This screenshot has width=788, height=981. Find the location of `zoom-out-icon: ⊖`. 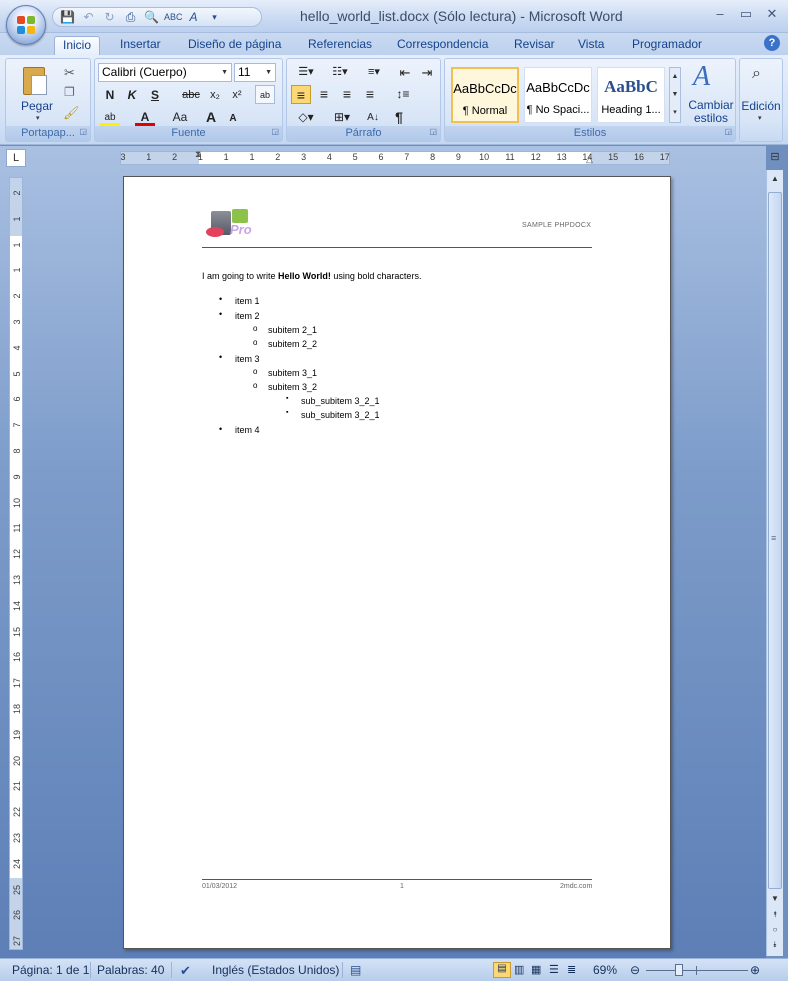

zoom-out-icon: ⊖ is located at coordinates (635, 970).